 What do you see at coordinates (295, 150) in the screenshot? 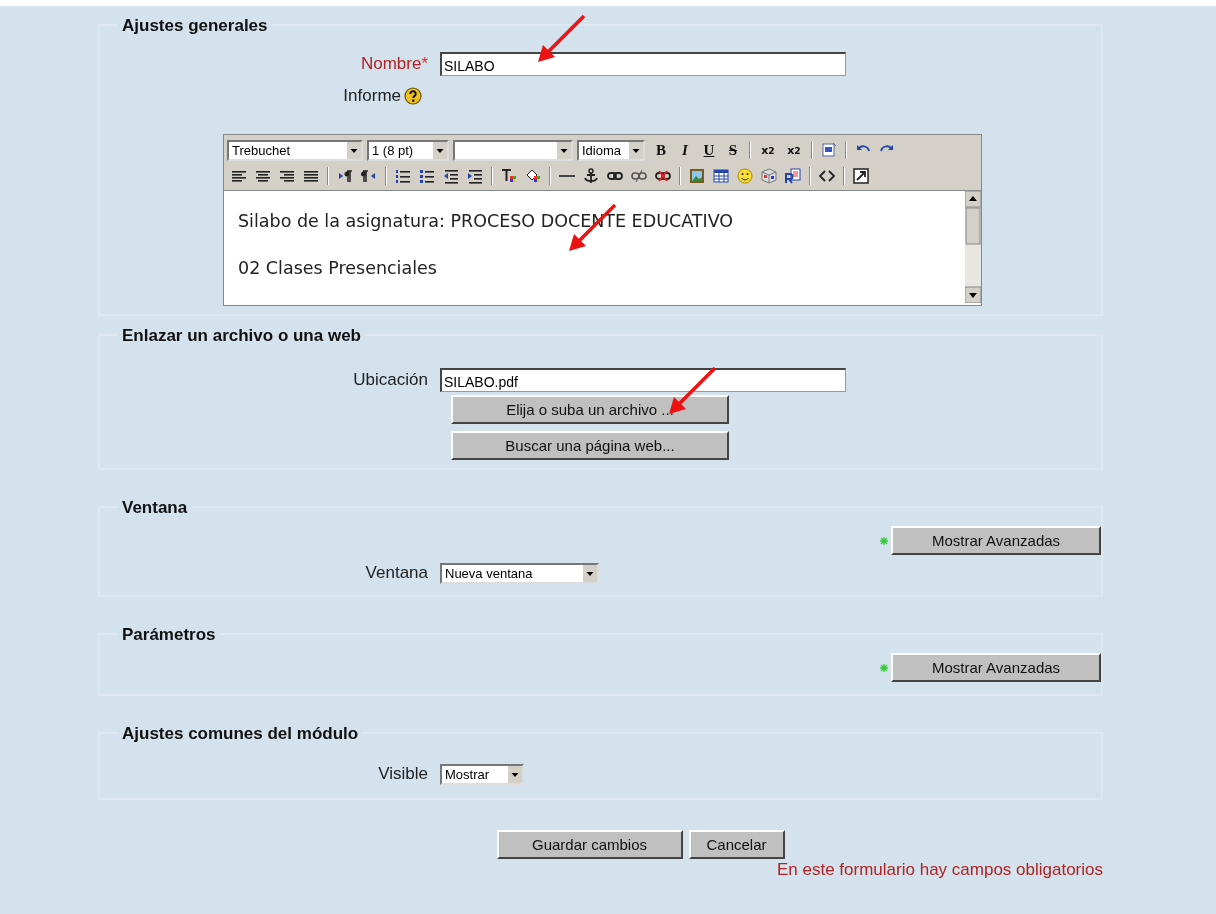
I see `toolbar-dropdown: Trebuchet` at bounding box center [295, 150].